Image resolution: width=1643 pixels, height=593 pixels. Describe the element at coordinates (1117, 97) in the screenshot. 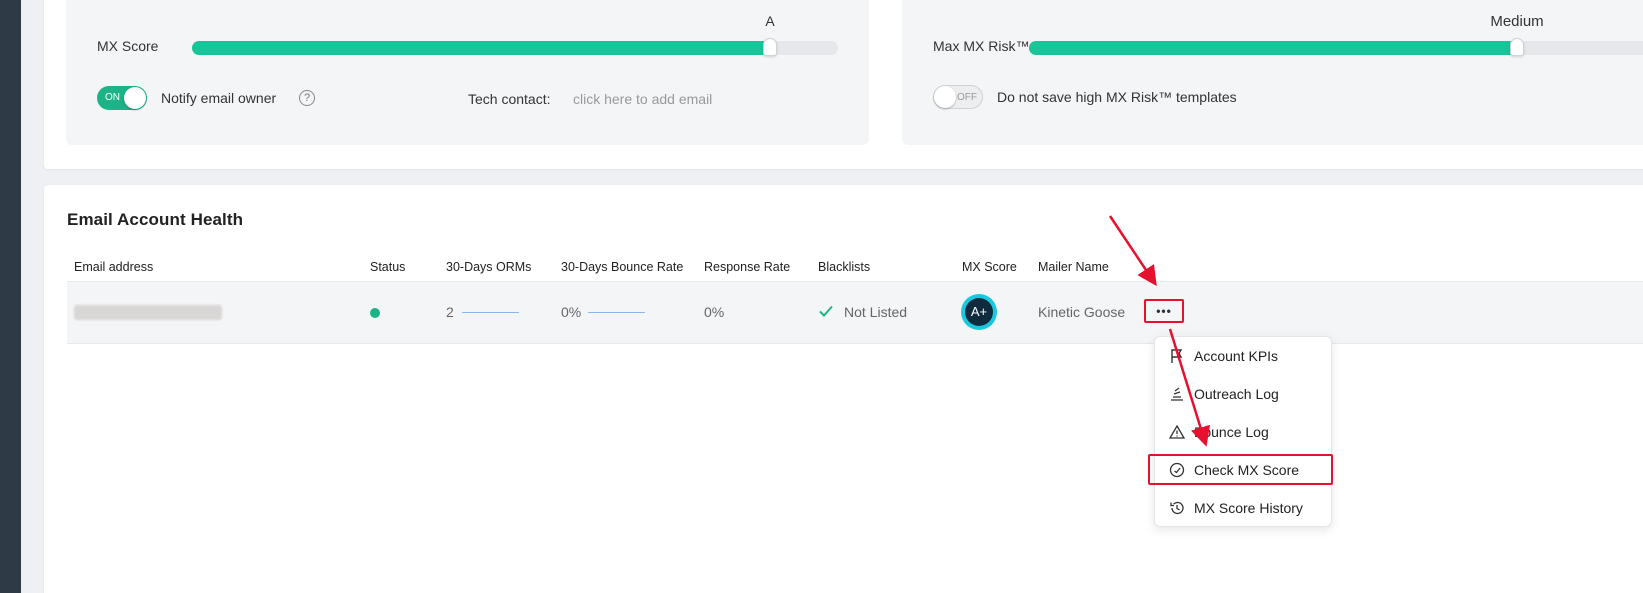

I see `save-templates-label: Do not save high MX Risk™ templates` at that location.